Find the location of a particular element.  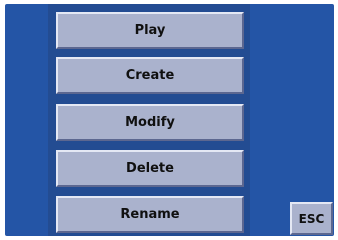

esc-button-label: ESC is located at coordinates (311, 218).